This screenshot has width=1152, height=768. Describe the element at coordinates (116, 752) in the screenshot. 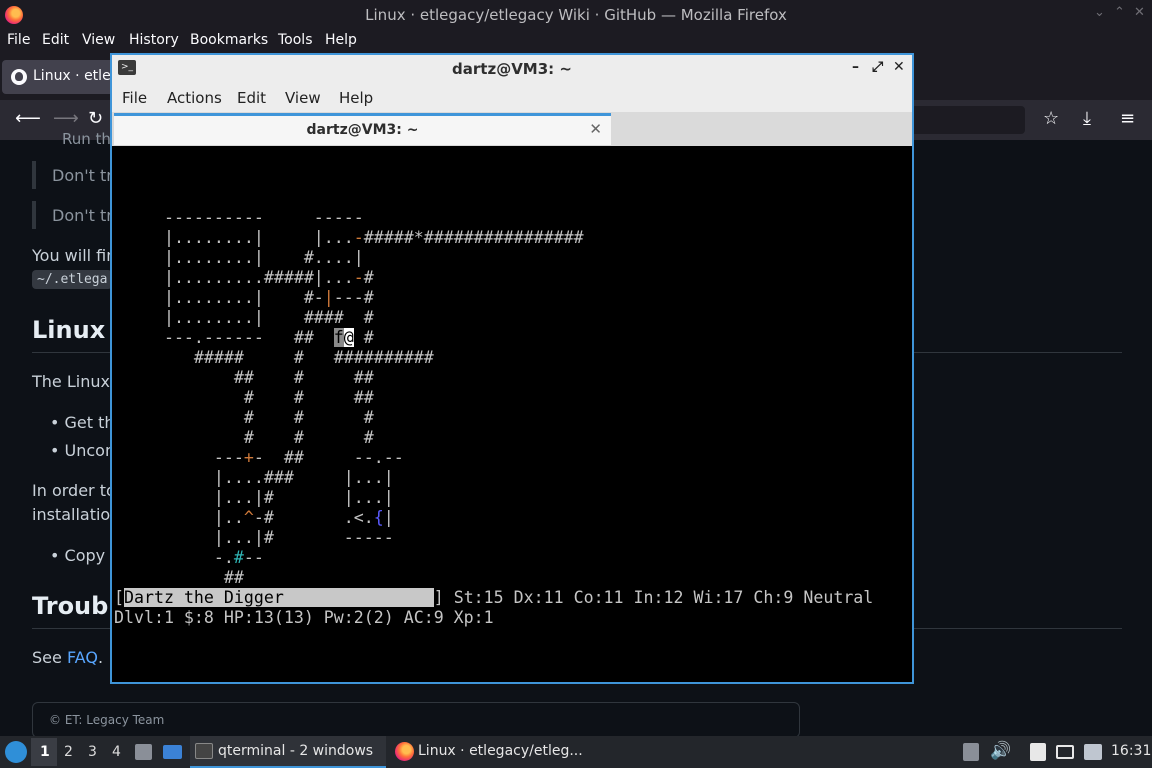

I see `workspace-4: 4` at that location.